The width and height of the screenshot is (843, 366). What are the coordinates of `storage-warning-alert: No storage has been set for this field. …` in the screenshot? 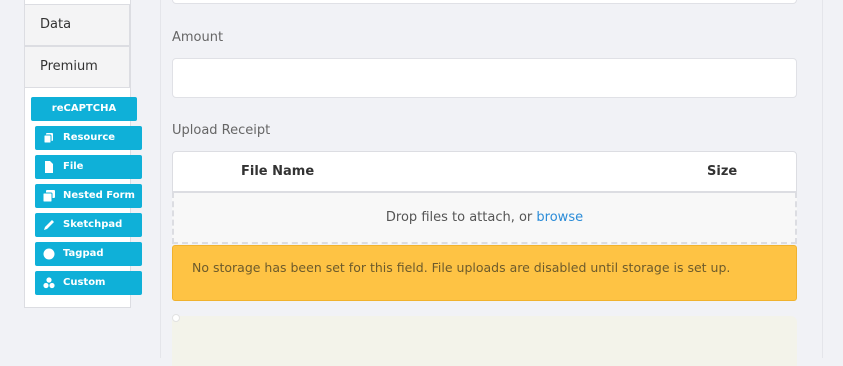 It's located at (484, 273).